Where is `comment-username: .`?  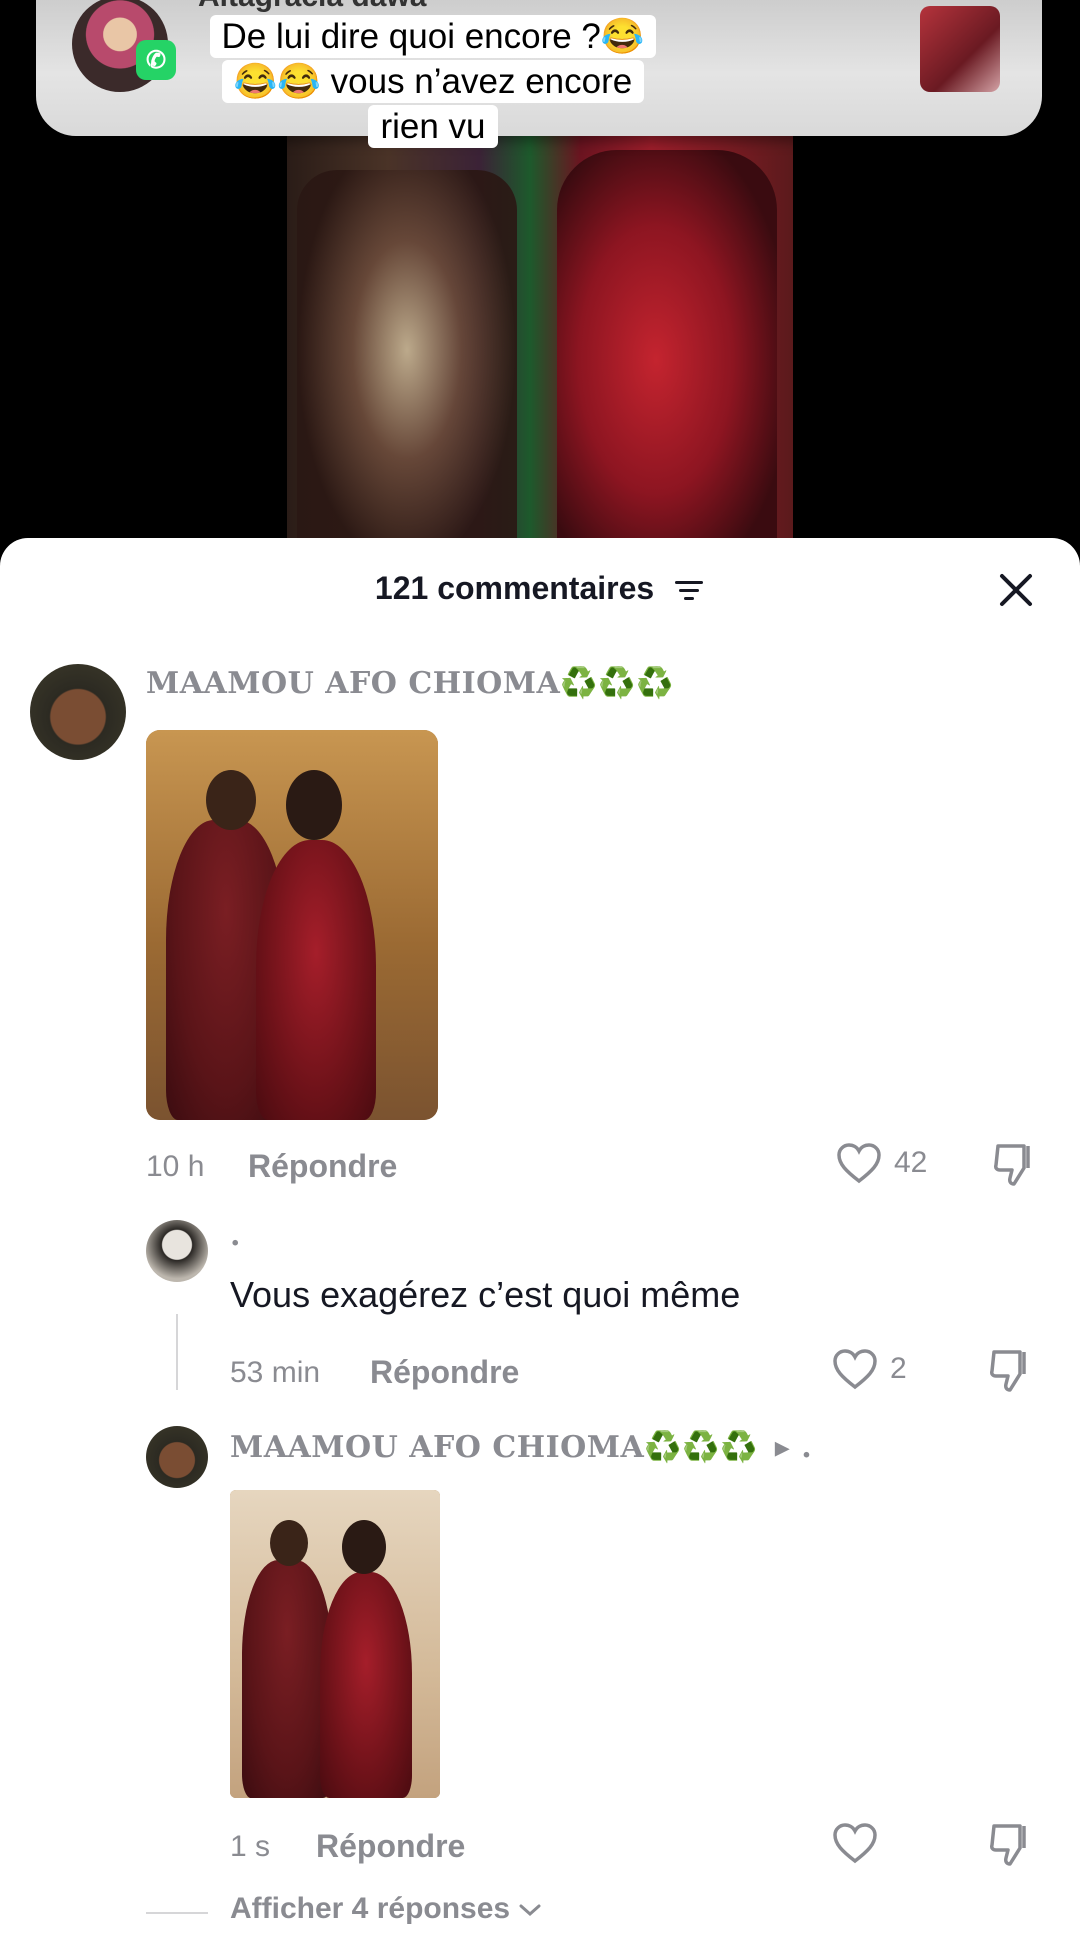 comment-username: . is located at coordinates (235, 1235).